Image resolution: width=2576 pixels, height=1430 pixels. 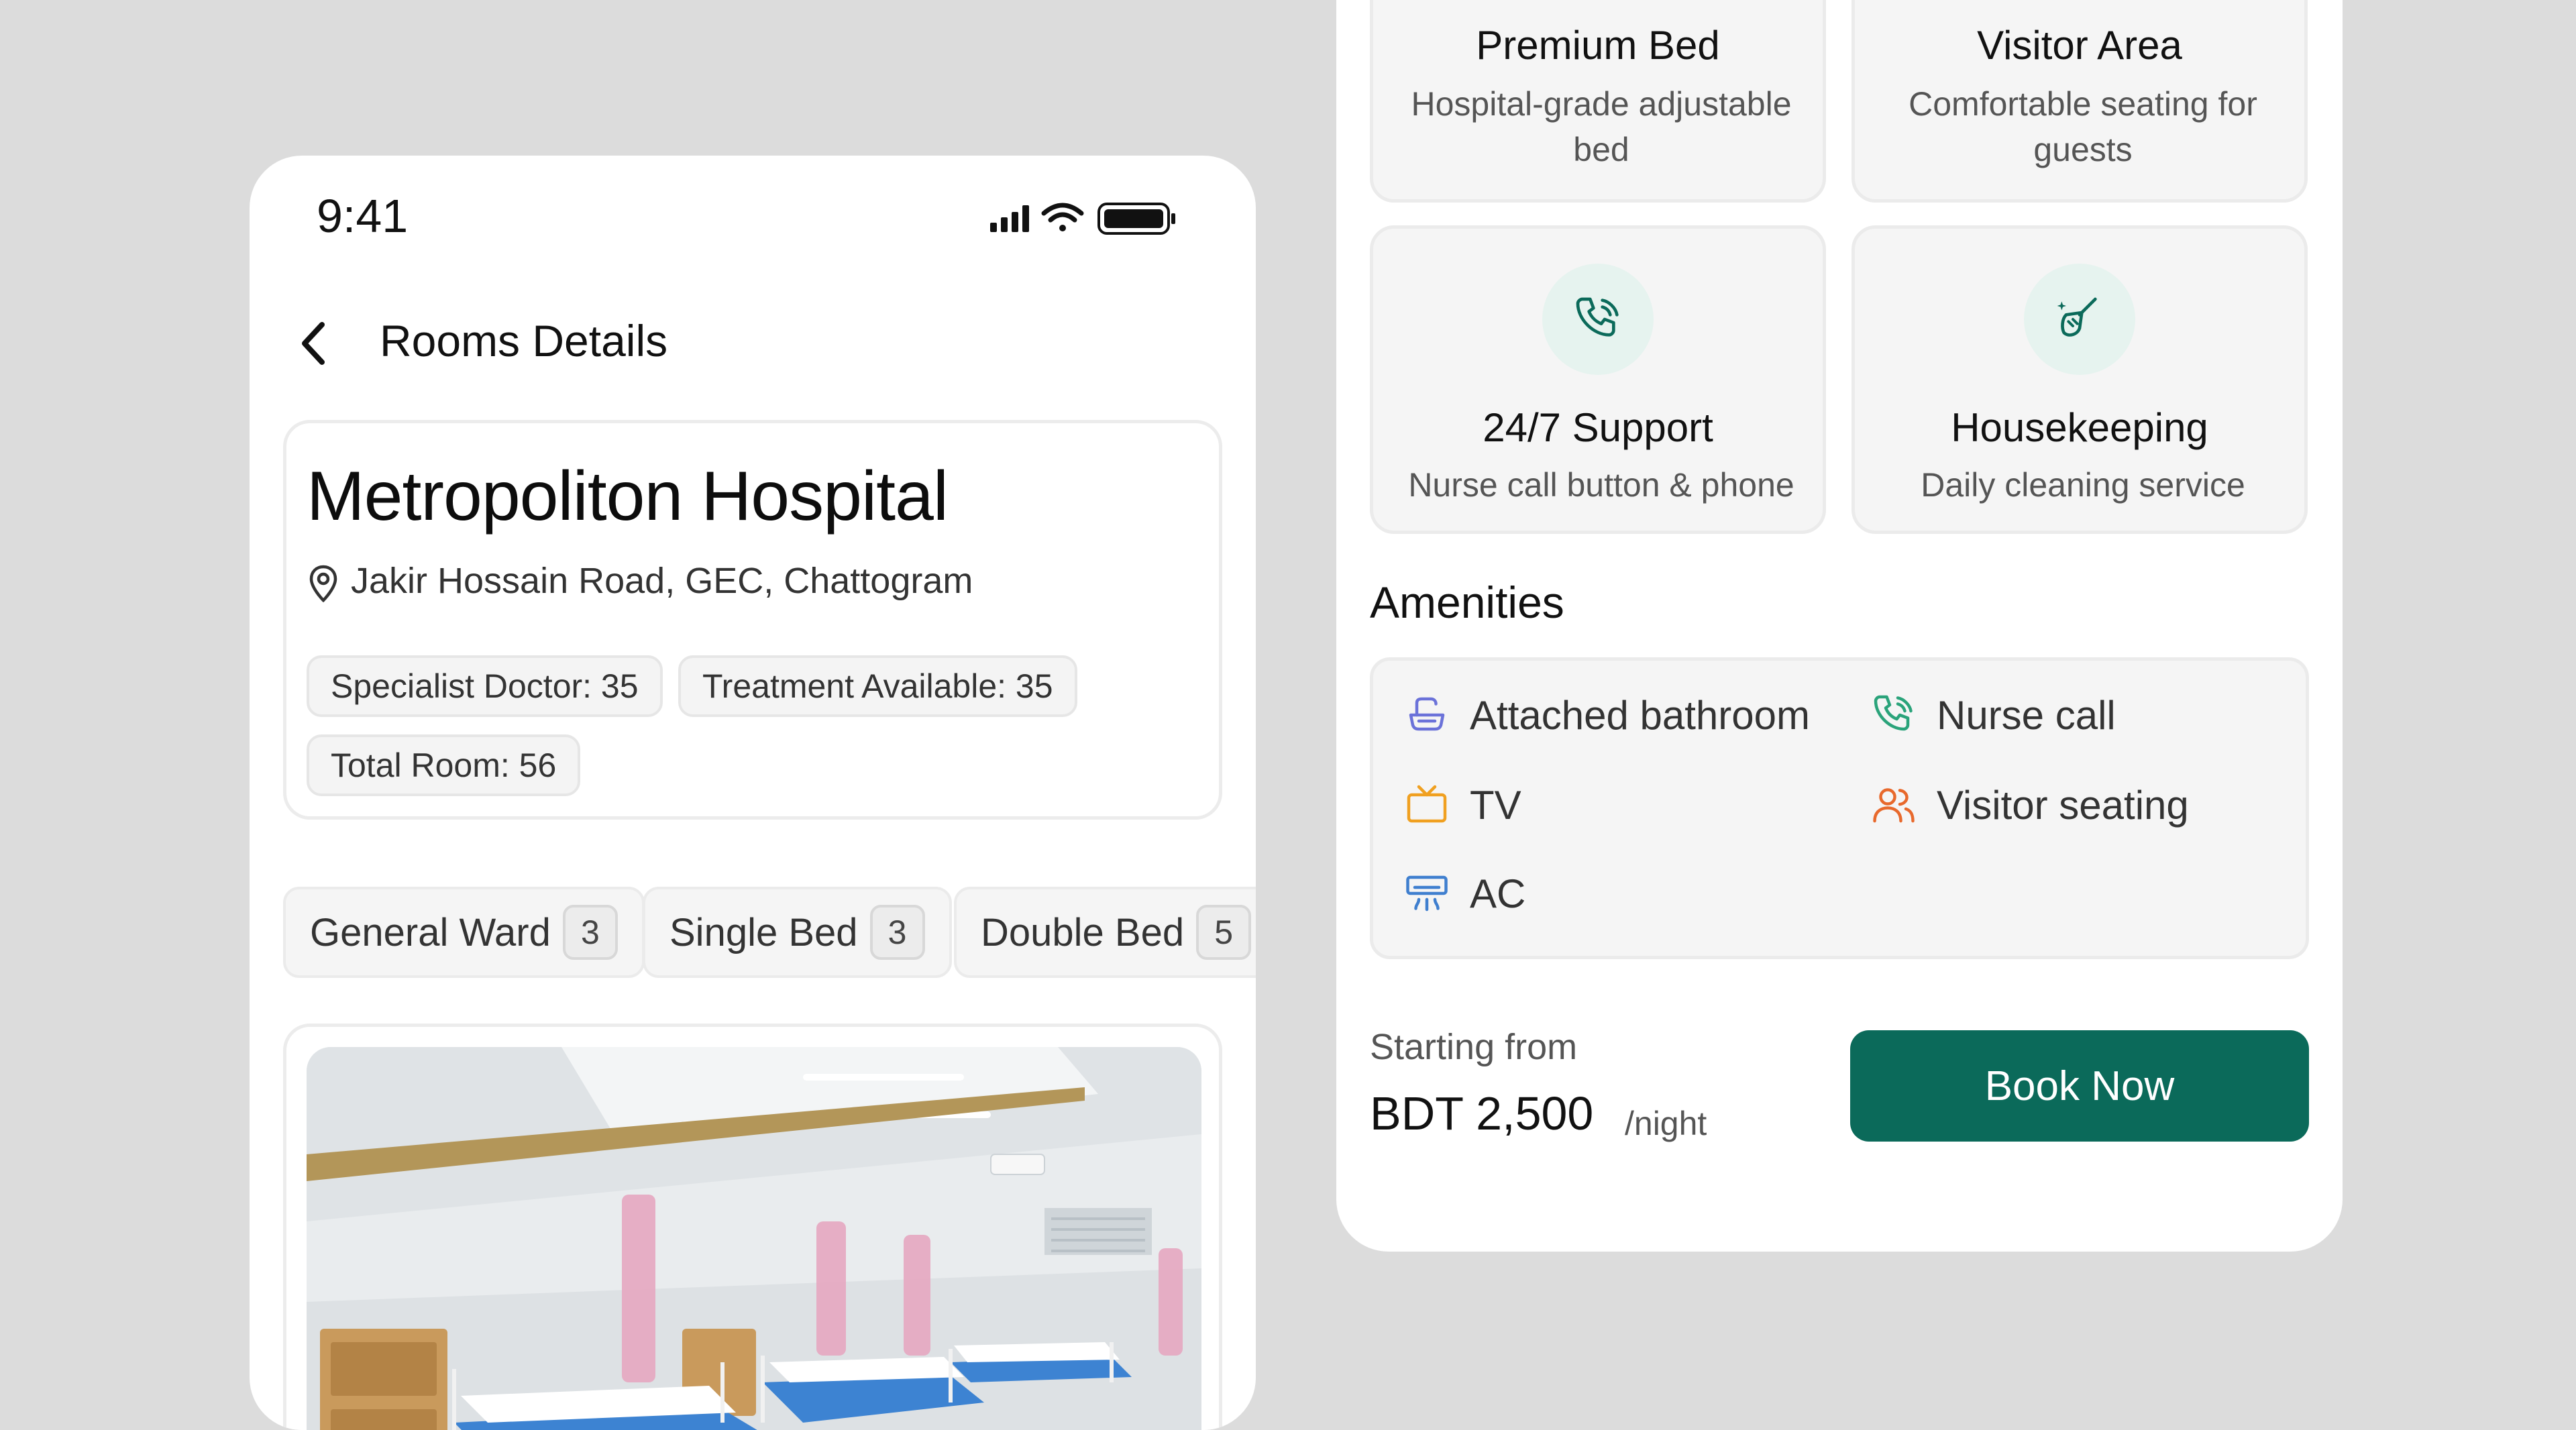 I want to click on amenity-label: Attached bathroom, so click(x=1640, y=715).